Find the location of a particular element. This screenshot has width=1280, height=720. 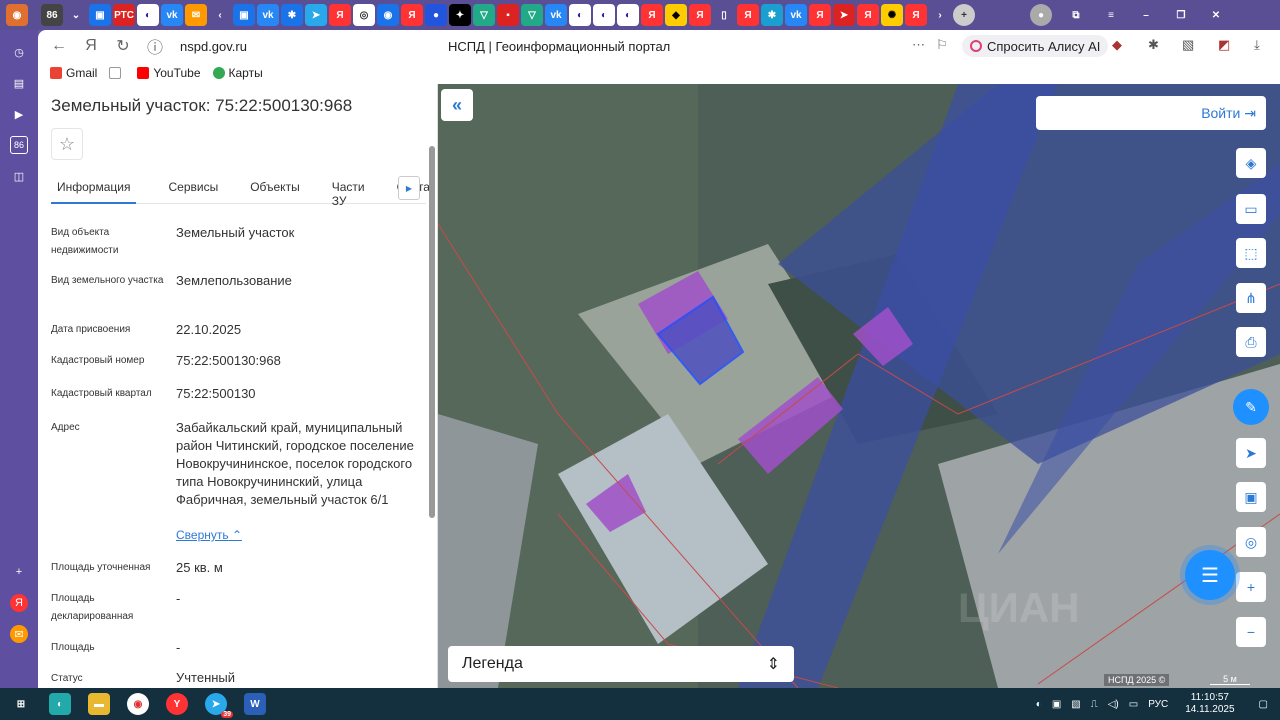

chrome-icon: ◉ is located at coordinates (138, 704).